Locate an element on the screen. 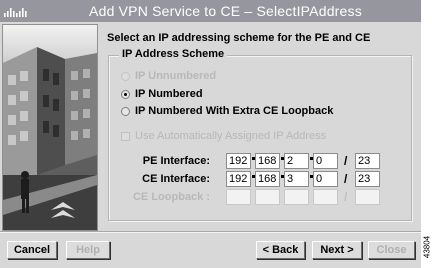 This screenshot has width=432, height=268. auto-assign-label: Use Automatically Assigned IP Address is located at coordinates (231, 136).